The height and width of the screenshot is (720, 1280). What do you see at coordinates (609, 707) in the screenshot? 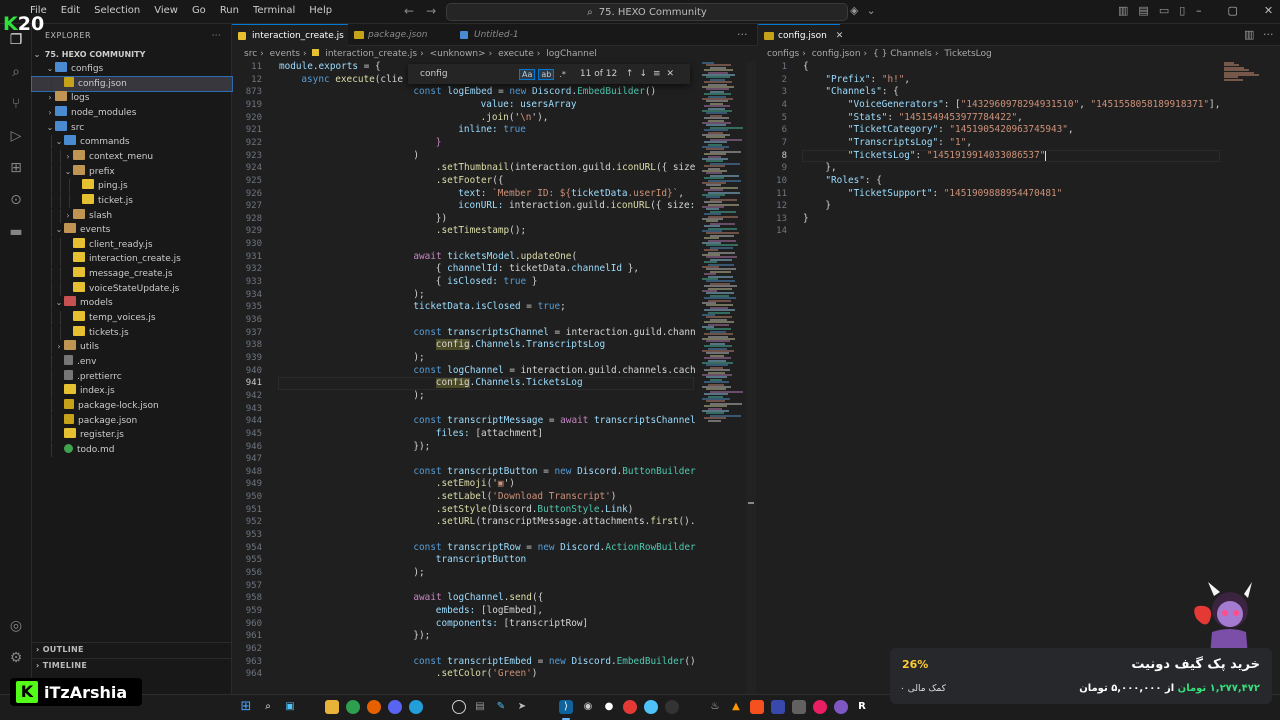
I see `app-icon: ●` at bounding box center [609, 707].